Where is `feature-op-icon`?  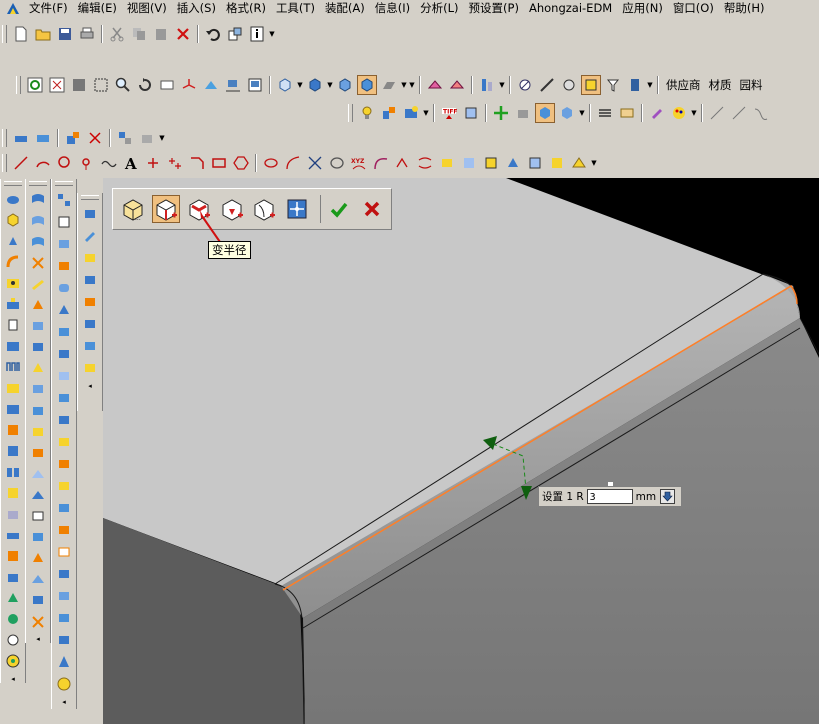 feature-op-icon is located at coordinates (90, 214).